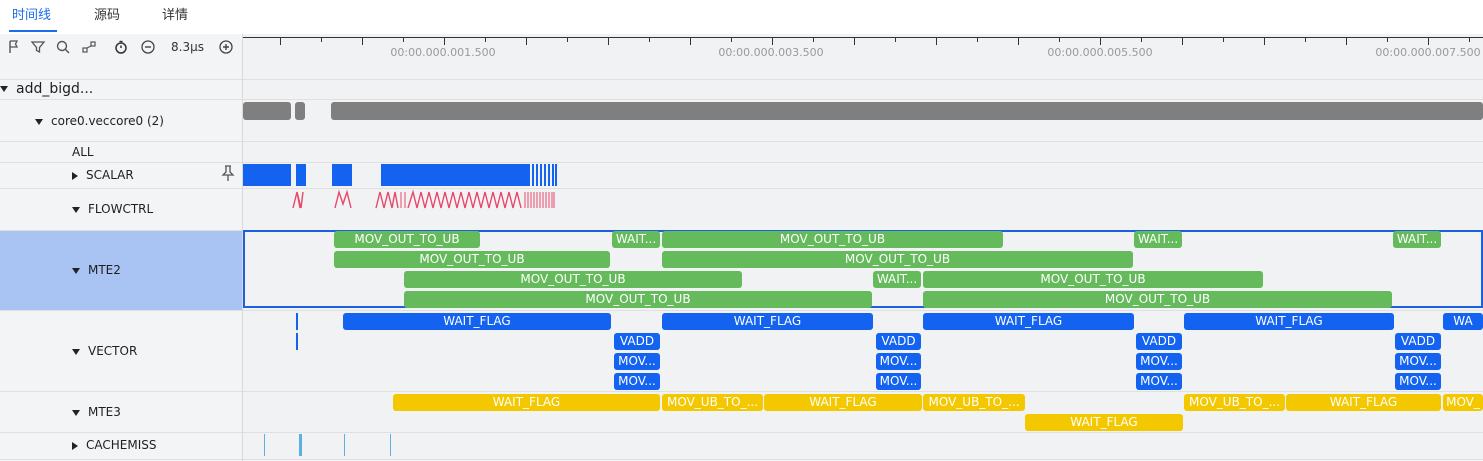 The image size is (1483, 461). What do you see at coordinates (104, 412) in the screenshot?
I see `track-mte3-label: MTE3` at bounding box center [104, 412].